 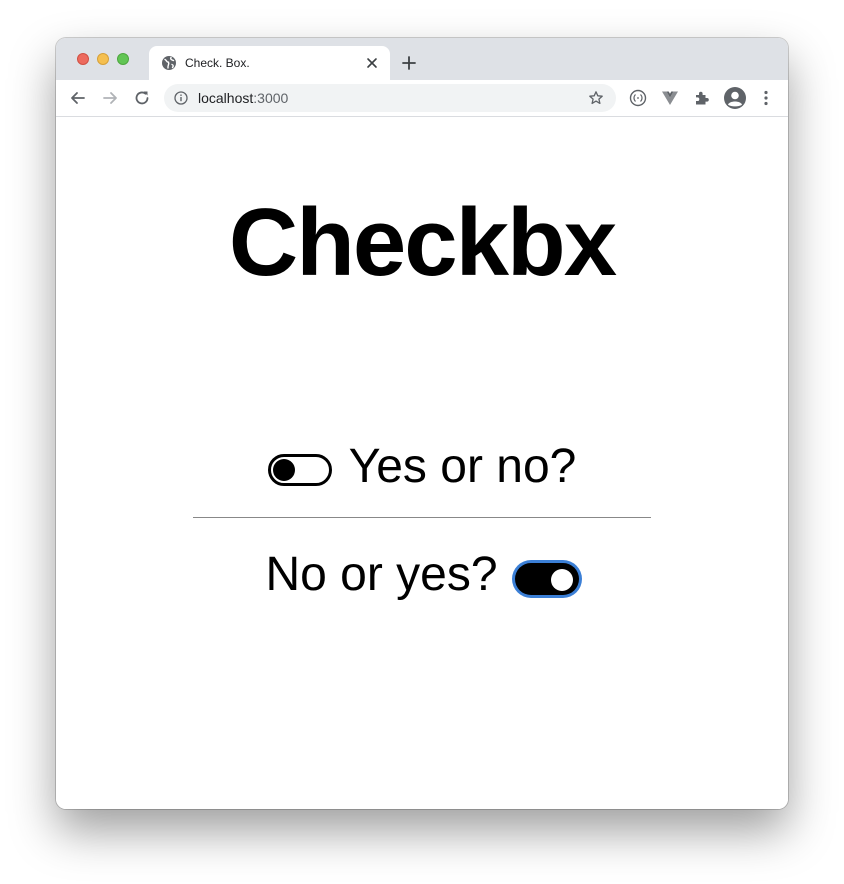 I want to click on title-bar: Check. Box., so click(x=422, y=59).